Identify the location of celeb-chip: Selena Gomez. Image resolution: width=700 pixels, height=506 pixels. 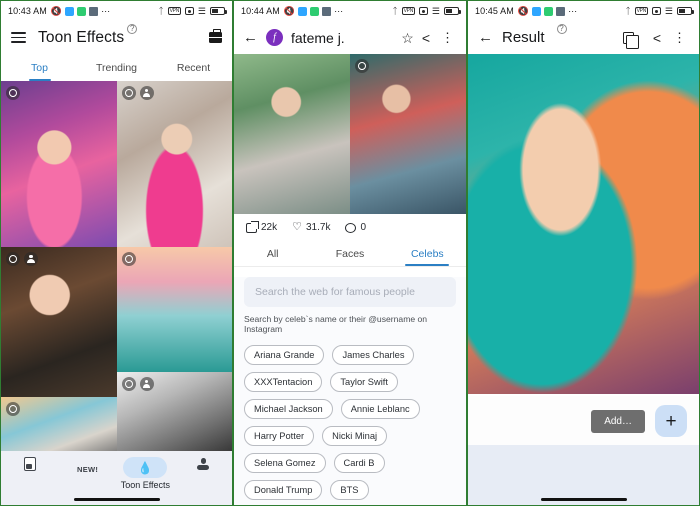
(285, 463).